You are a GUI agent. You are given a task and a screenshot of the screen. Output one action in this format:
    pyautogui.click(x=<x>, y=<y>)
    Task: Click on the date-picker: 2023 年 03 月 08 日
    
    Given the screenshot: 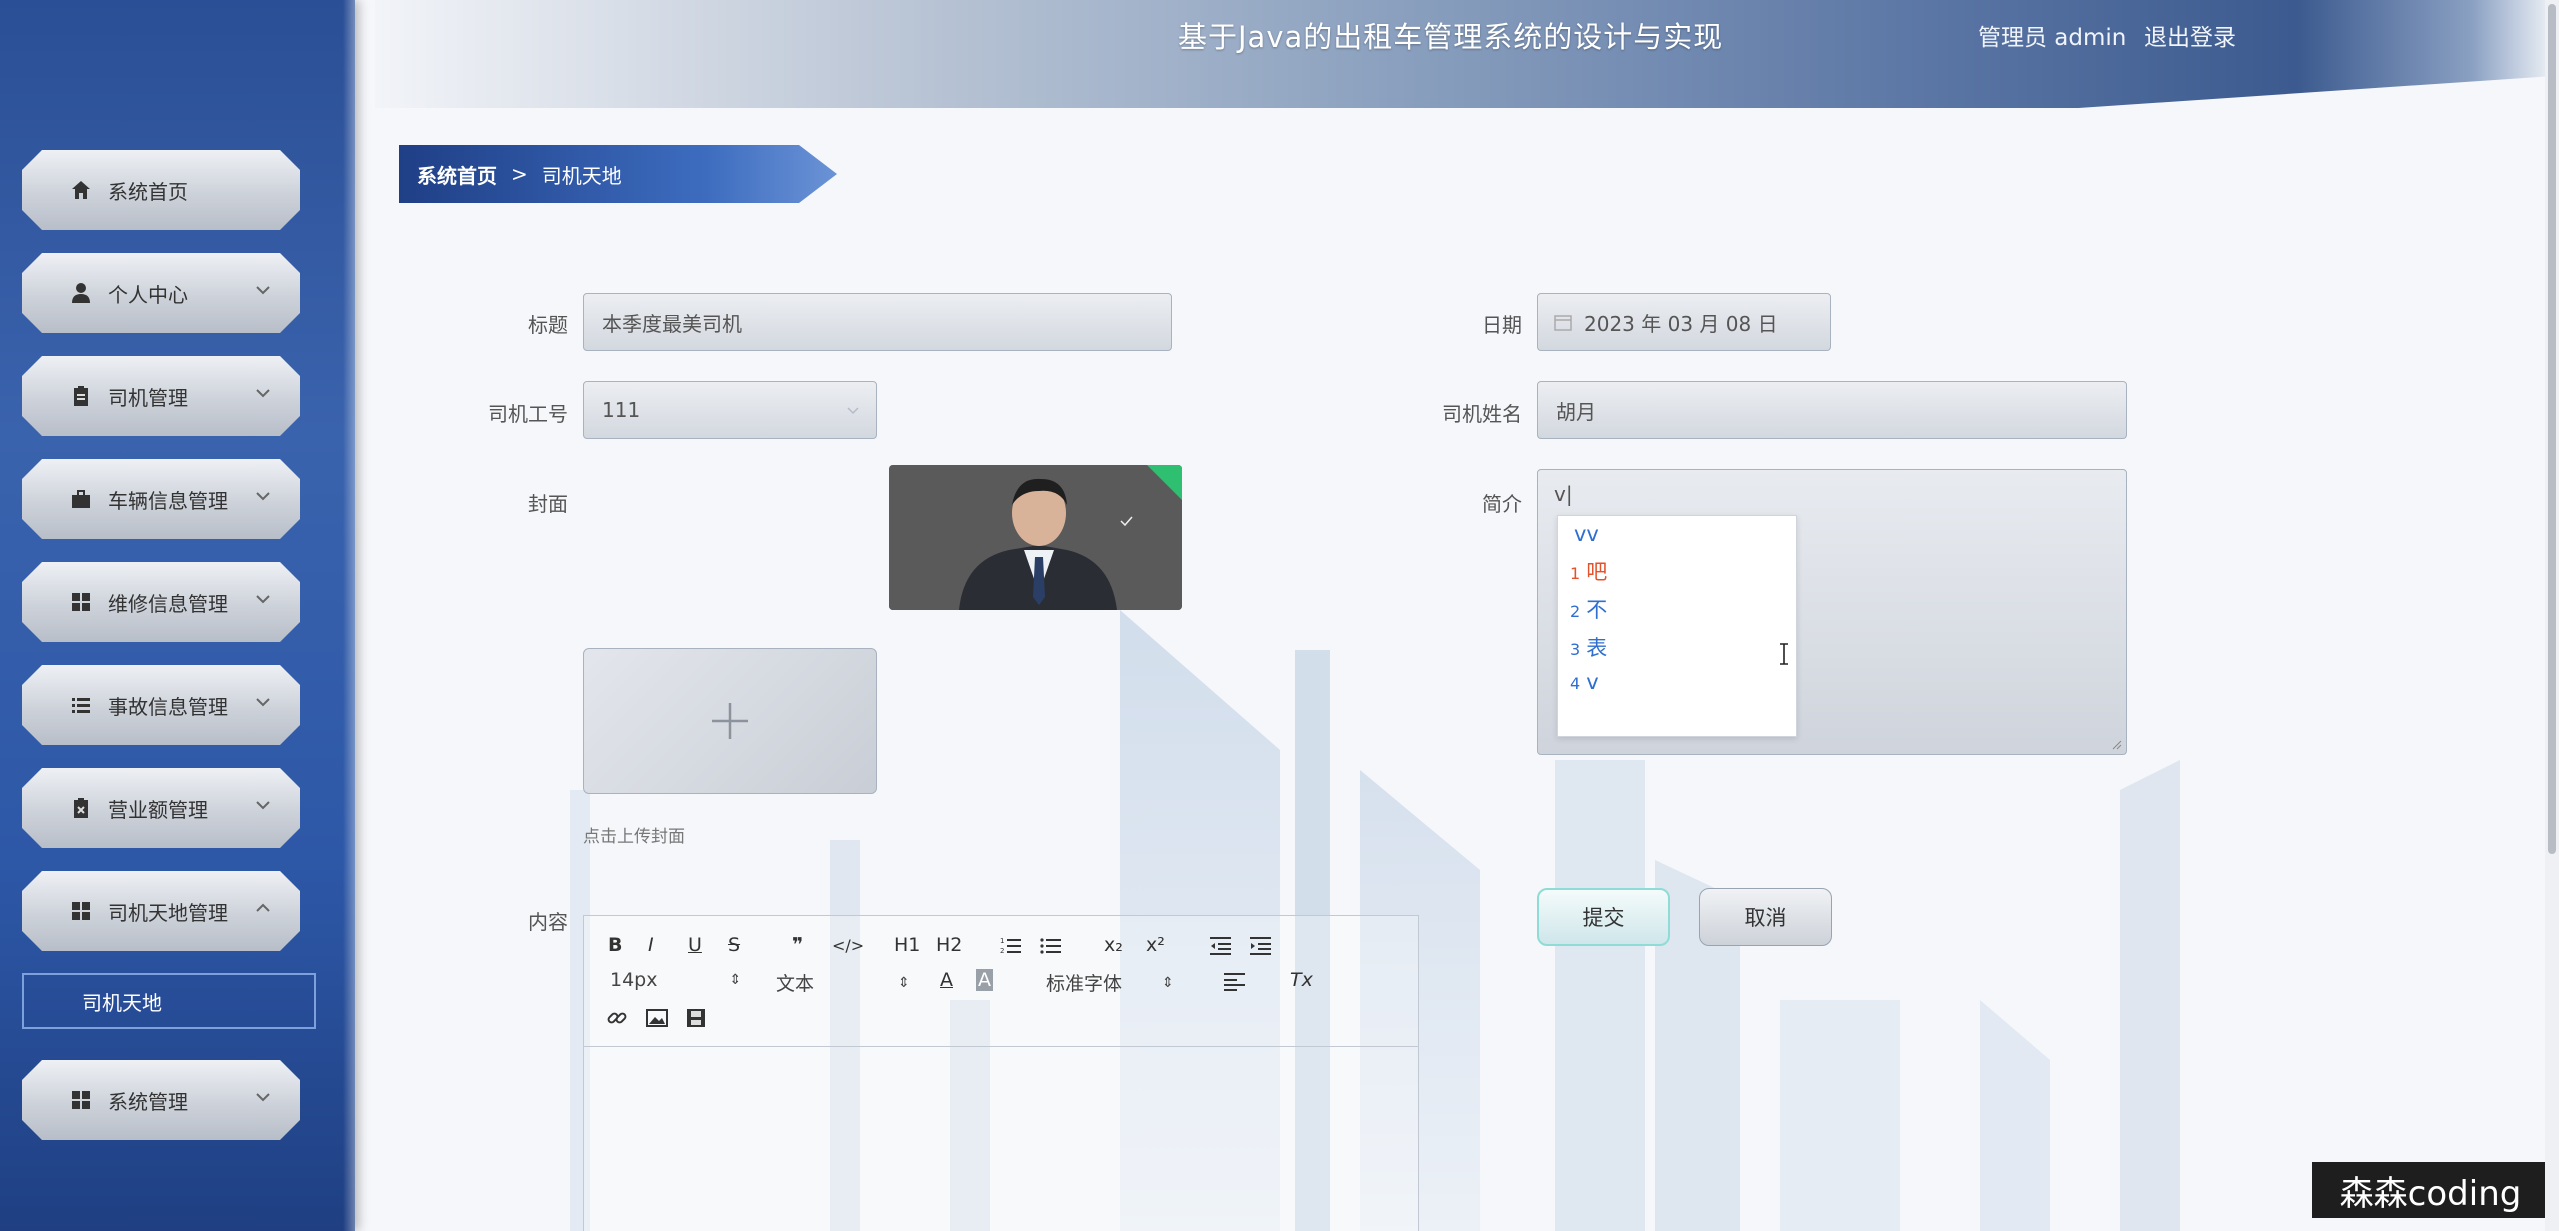 What is the action you would take?
    pyautogui.click(x=1684, y=322)
    